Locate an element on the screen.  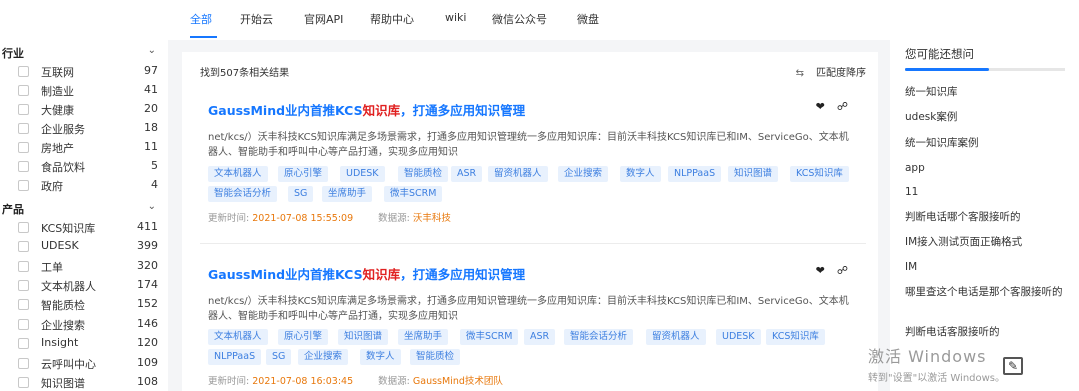
related-question: 统一知识库案例 is located at coordinates (989, 143).